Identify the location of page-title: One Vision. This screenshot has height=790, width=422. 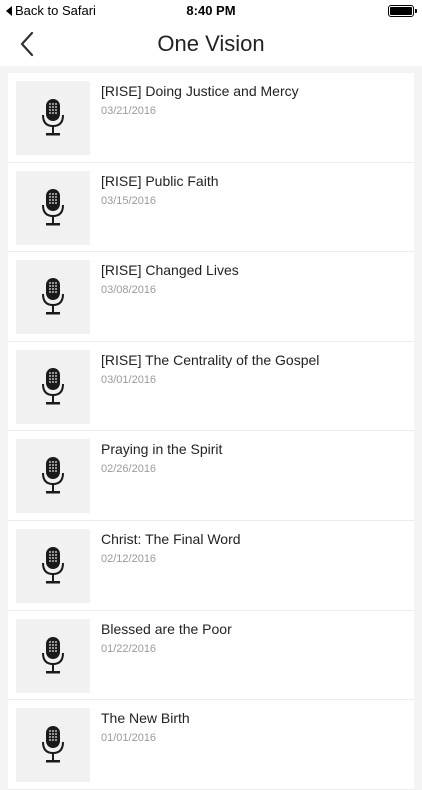
(211, 43).